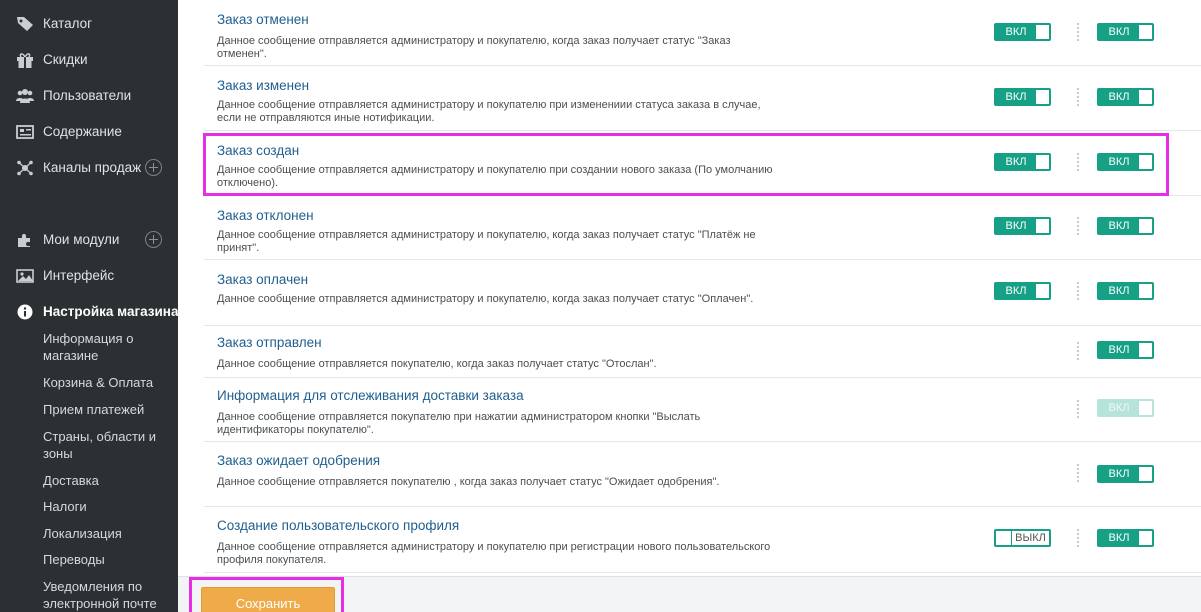  What do you see at coordinates (338, 525) in the screenshot?
I see `notification-title: Создание пользовательского профиля` at bounding box center [338, 525].